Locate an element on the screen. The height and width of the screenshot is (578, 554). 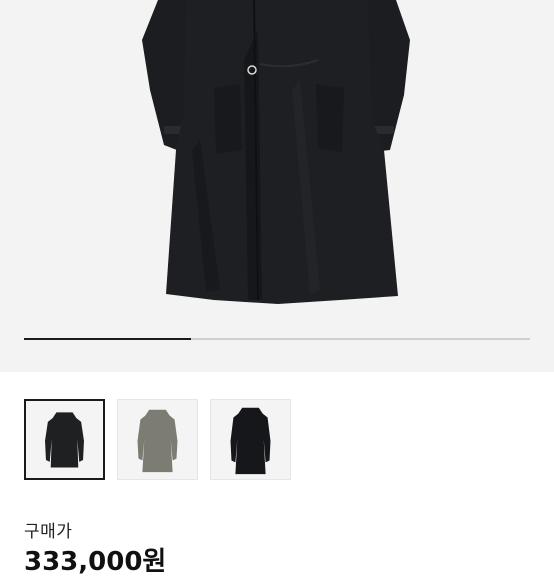
coat-black-long-thumbnail-image is located at coordinates (250, 441).